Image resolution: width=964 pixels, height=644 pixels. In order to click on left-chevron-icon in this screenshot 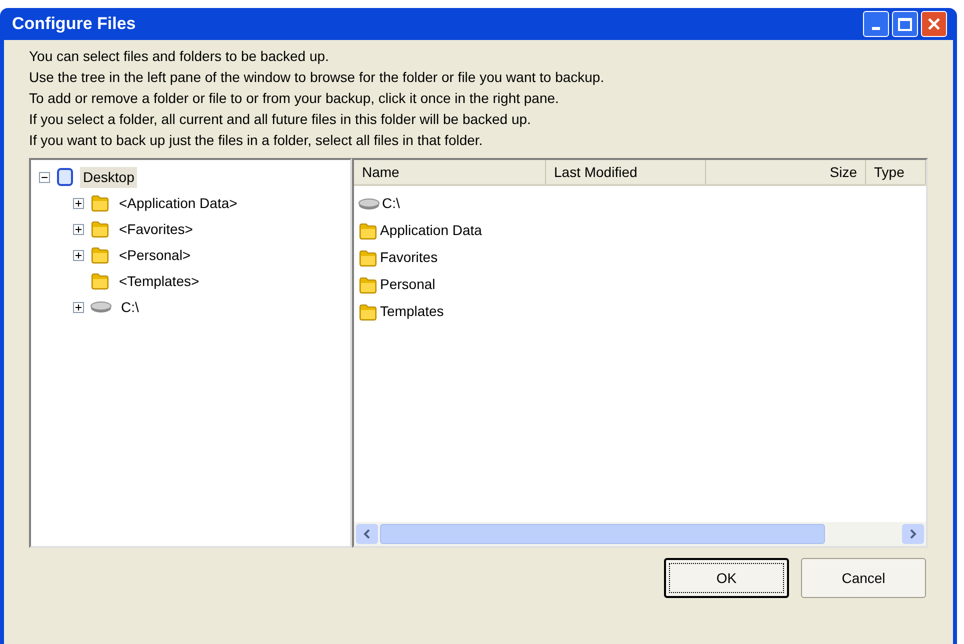, I will do `click(367, 534)`.